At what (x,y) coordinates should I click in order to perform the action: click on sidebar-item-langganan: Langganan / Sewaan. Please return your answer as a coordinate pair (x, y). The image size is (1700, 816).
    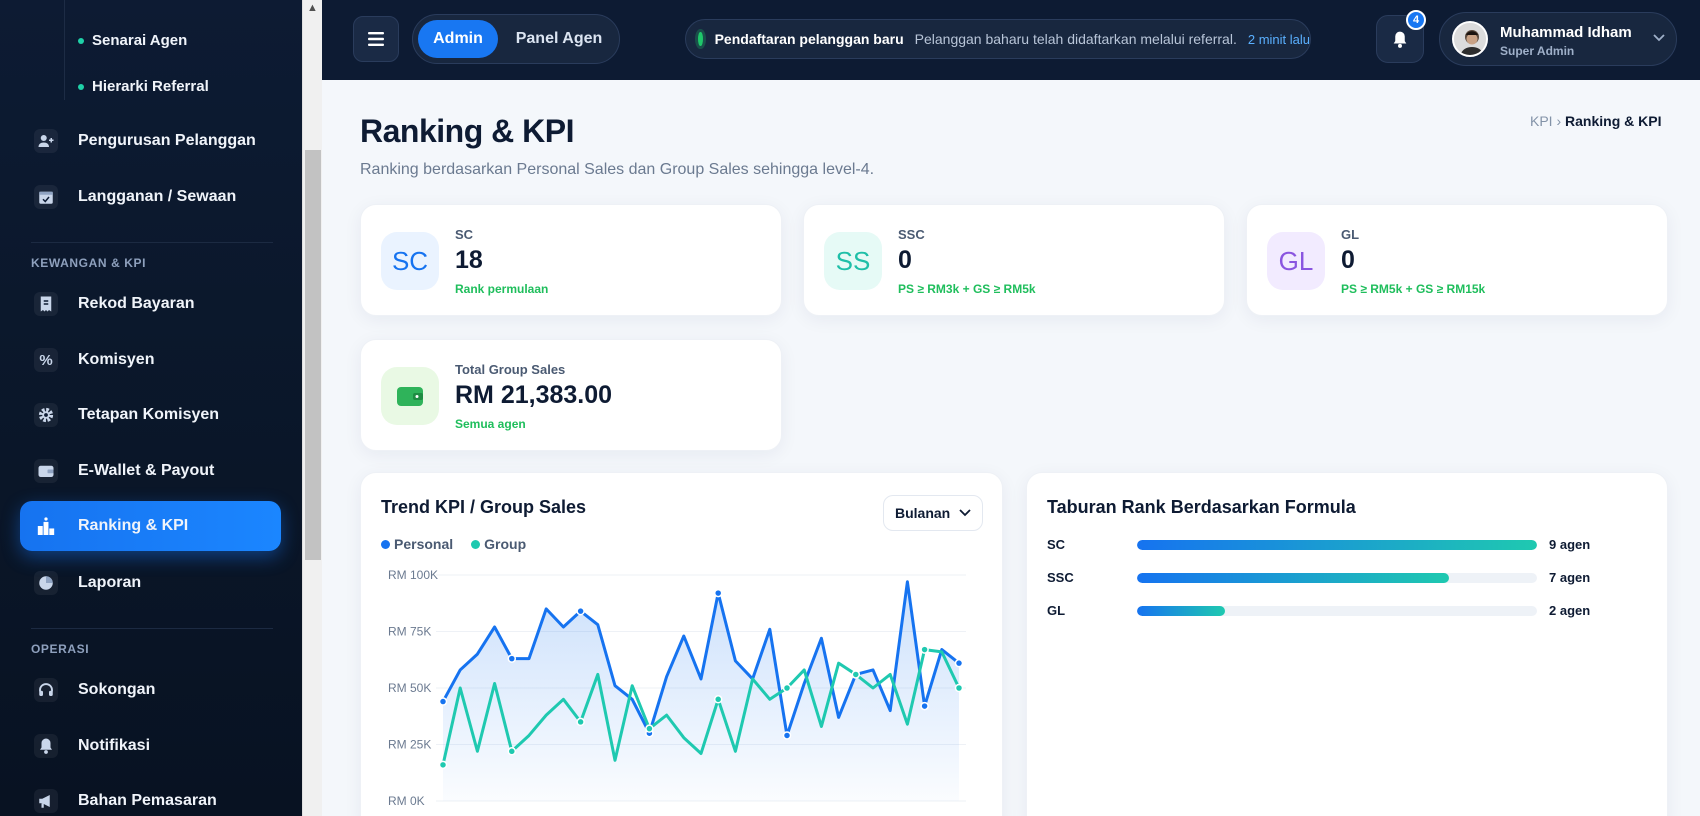
    Looking at the image, I should click on (150, 197).